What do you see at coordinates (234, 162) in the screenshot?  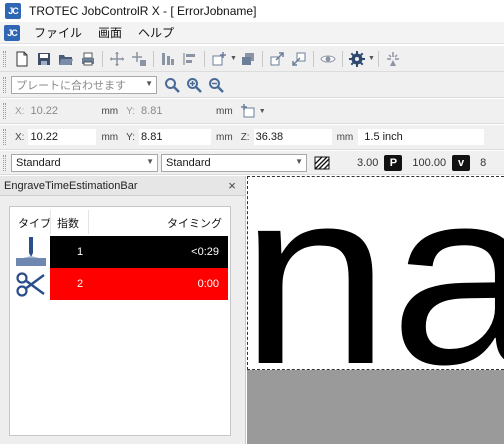 I see `process-select: Standard ▼` at bounding box center [234, 162].